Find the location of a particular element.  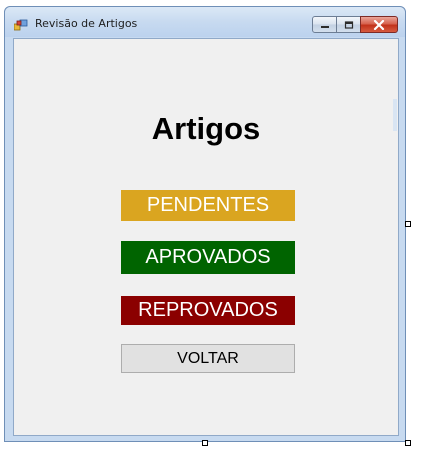

close-icon is located at coordinates (379, 24).